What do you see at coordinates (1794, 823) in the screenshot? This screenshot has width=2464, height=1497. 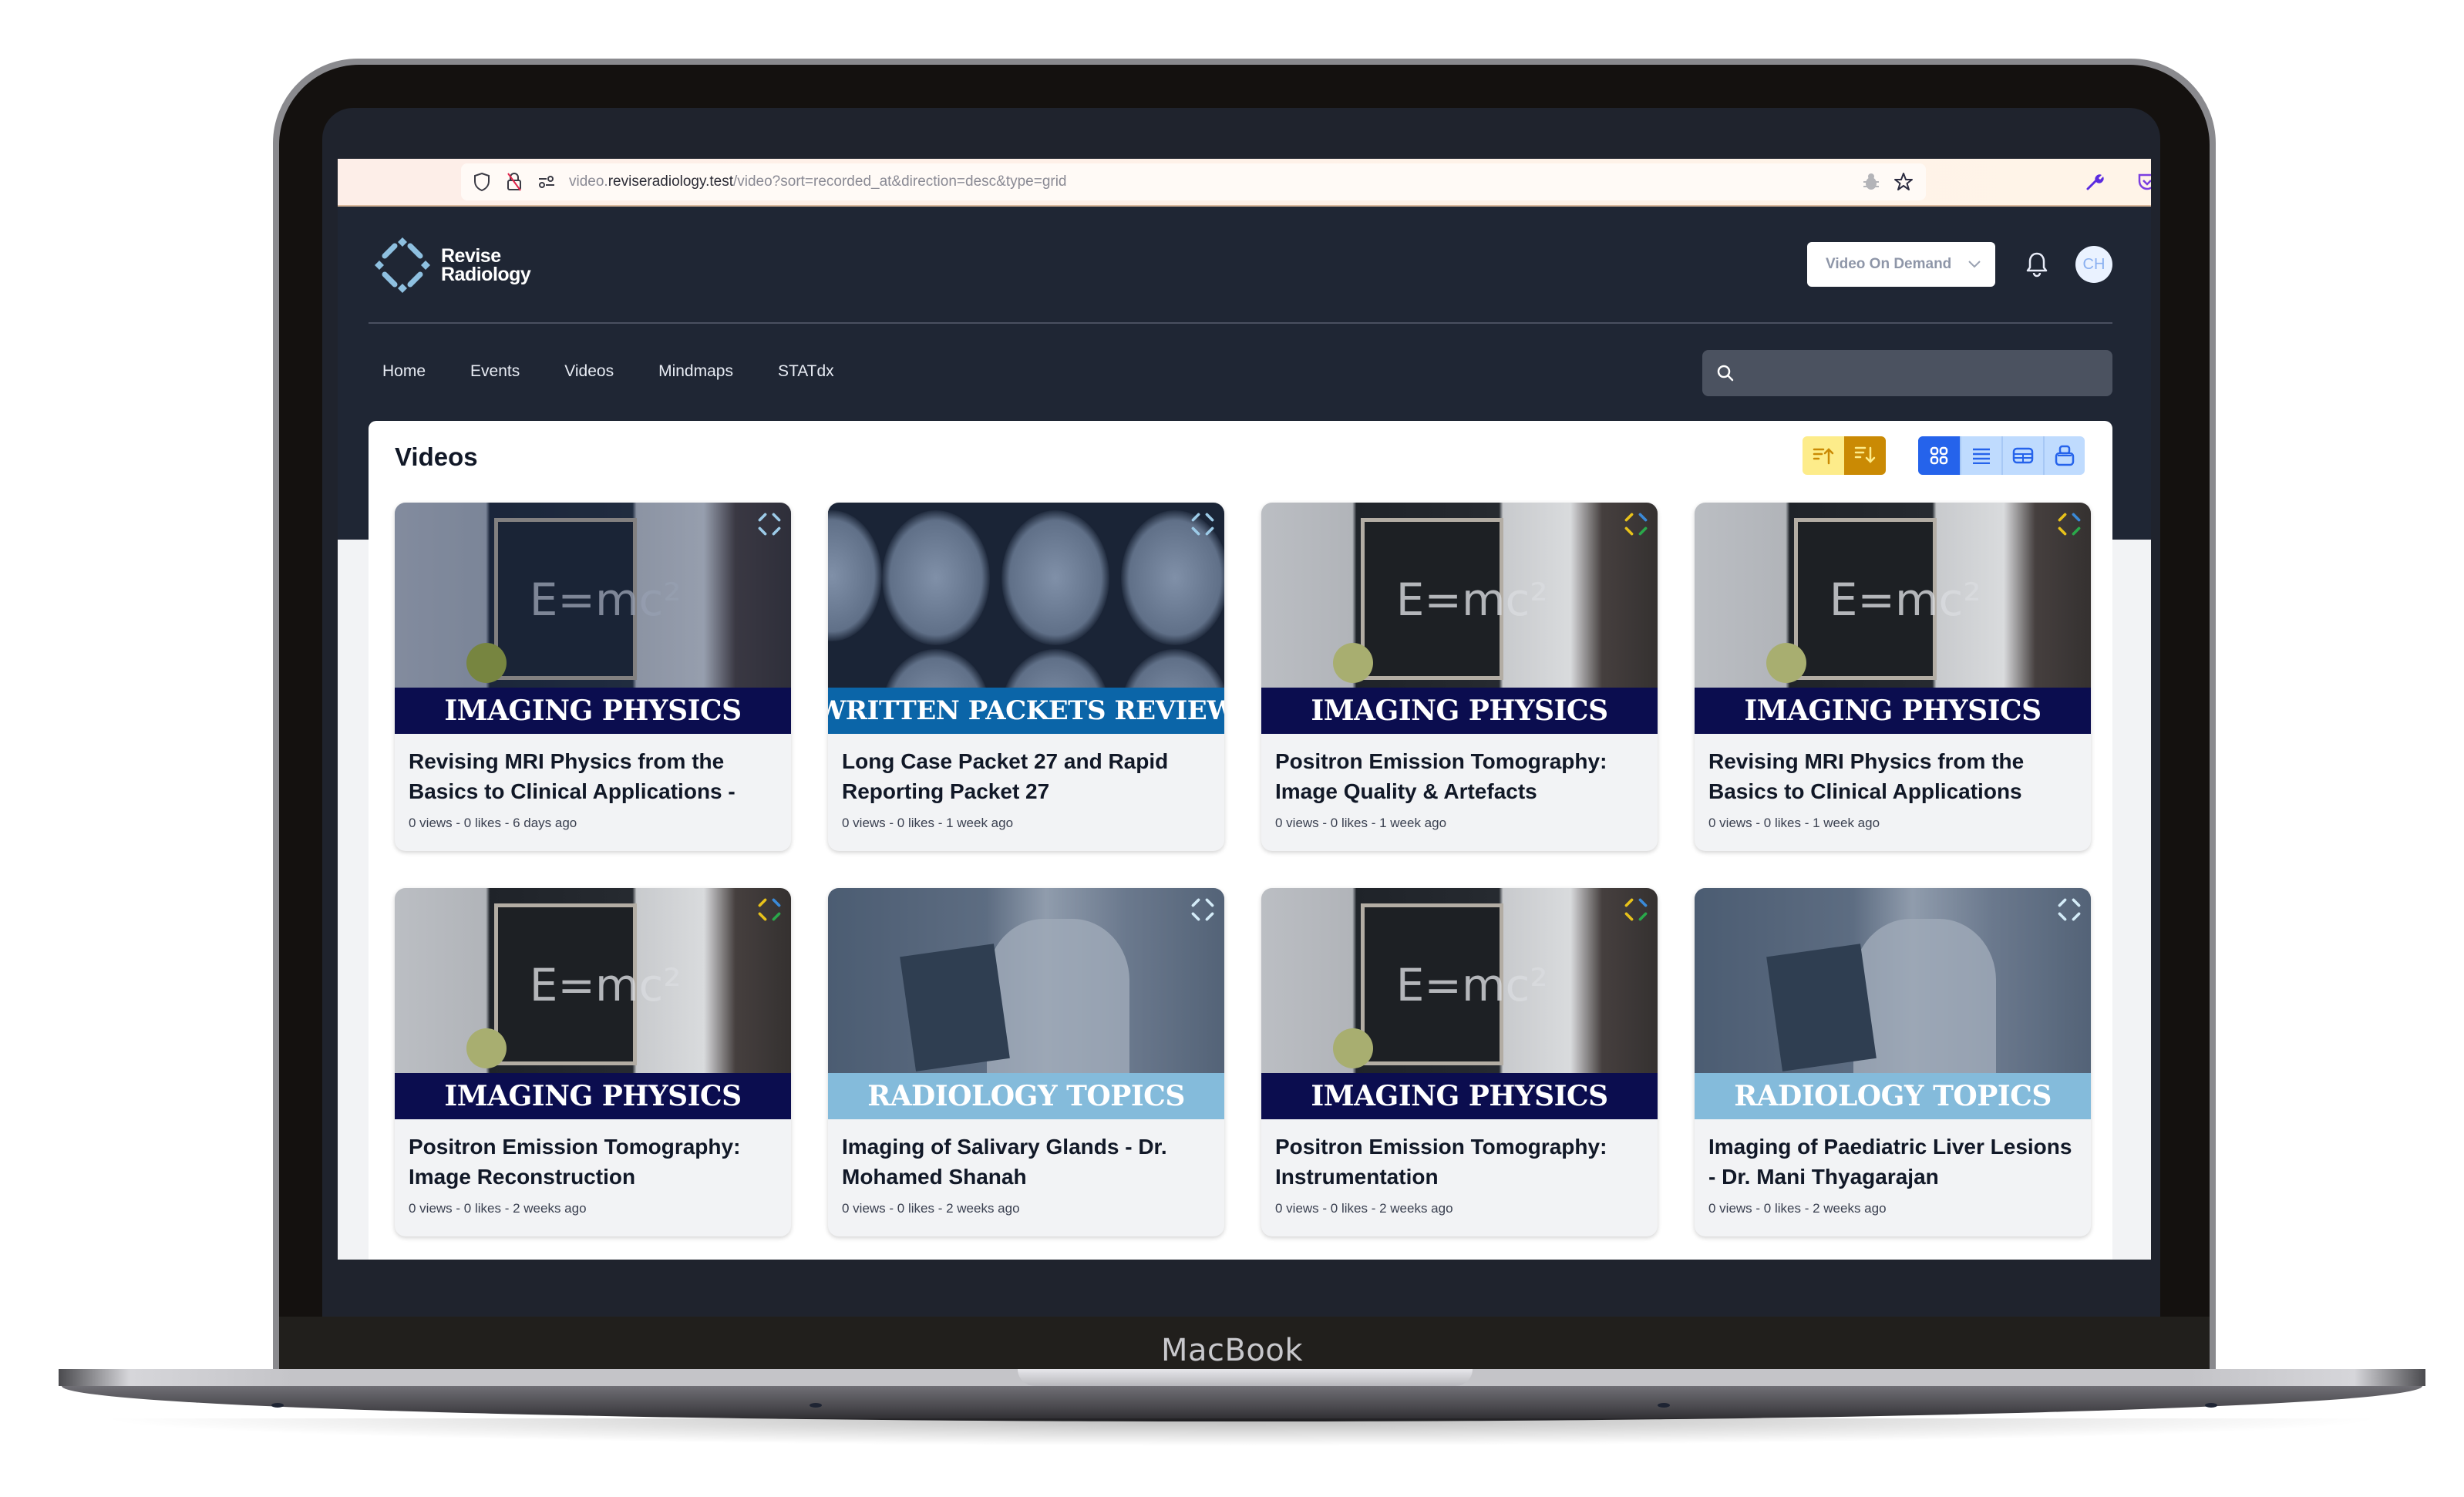 I see `video-meta: 0 views - 0 likes - 1 week ago` at bounding box center [1794, 823].